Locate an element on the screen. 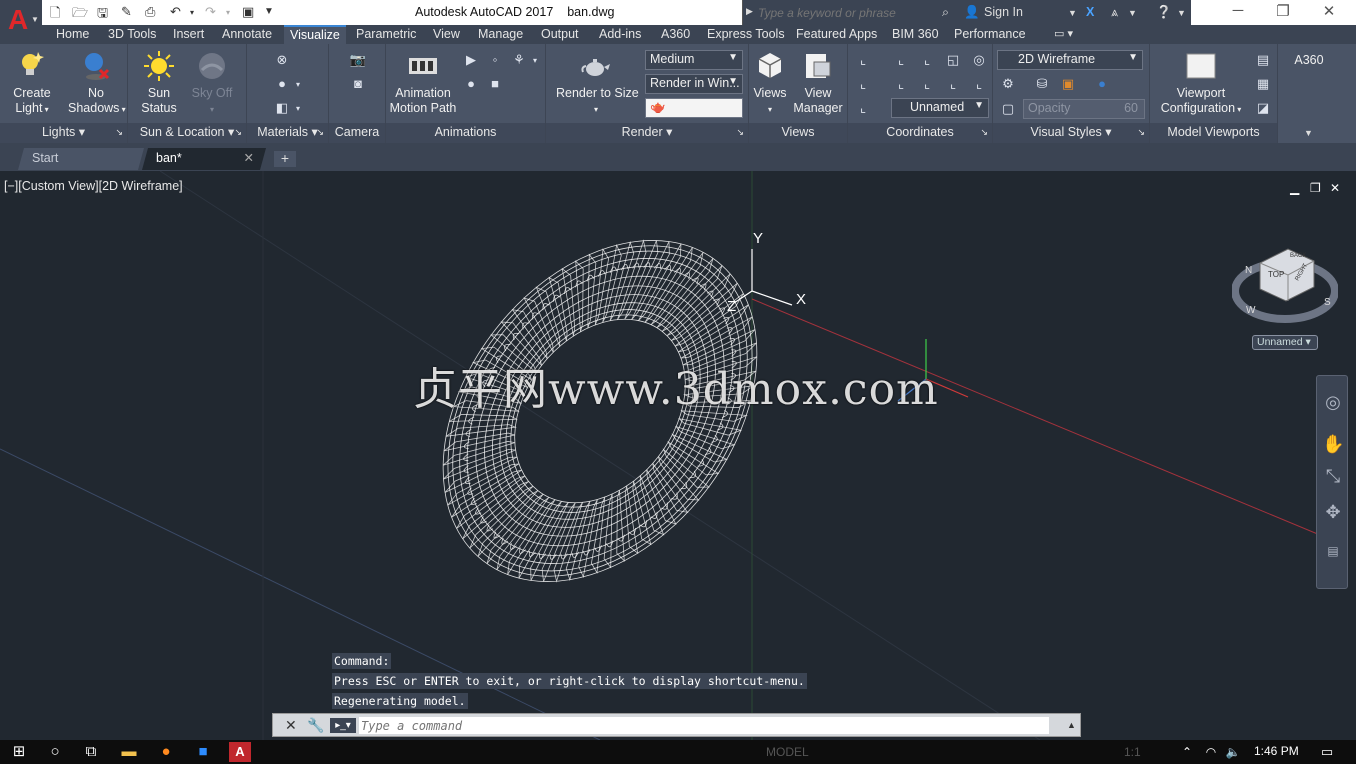 This screenshot has height=764, width=1356. file-tab-current: ban* ✕ is located at coordinates (204, 159).